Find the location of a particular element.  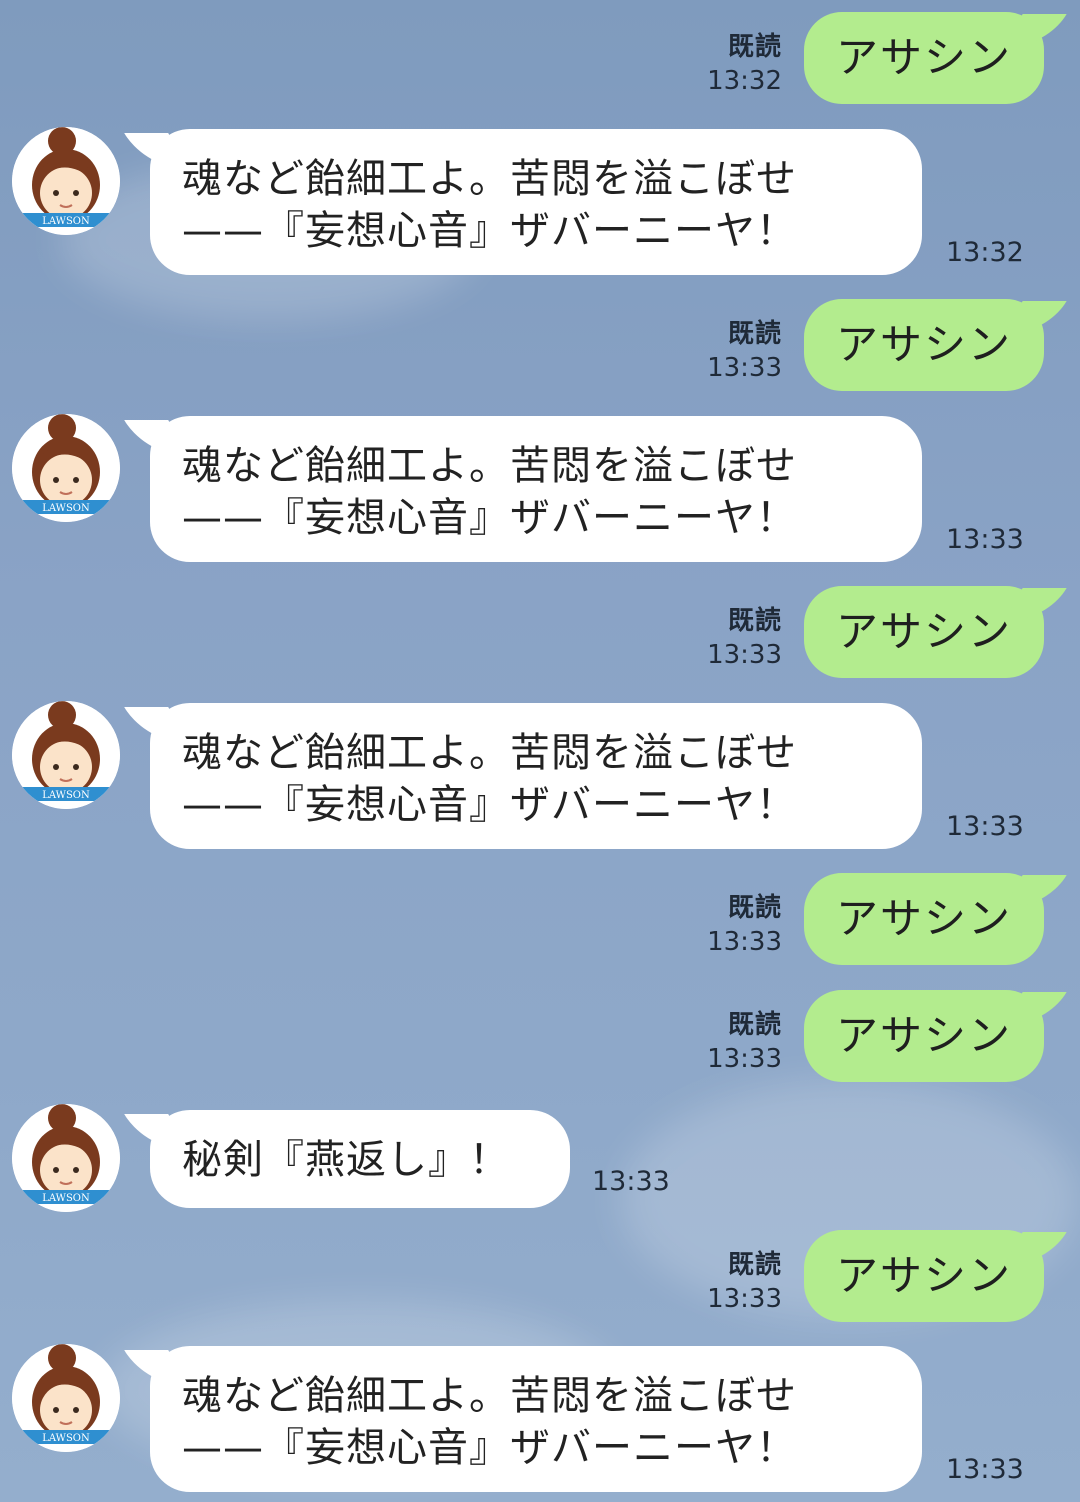

incoming-message: LAWSON 秘剣『燕返し』！ 13:33 is located at coordinates (540, 1159).